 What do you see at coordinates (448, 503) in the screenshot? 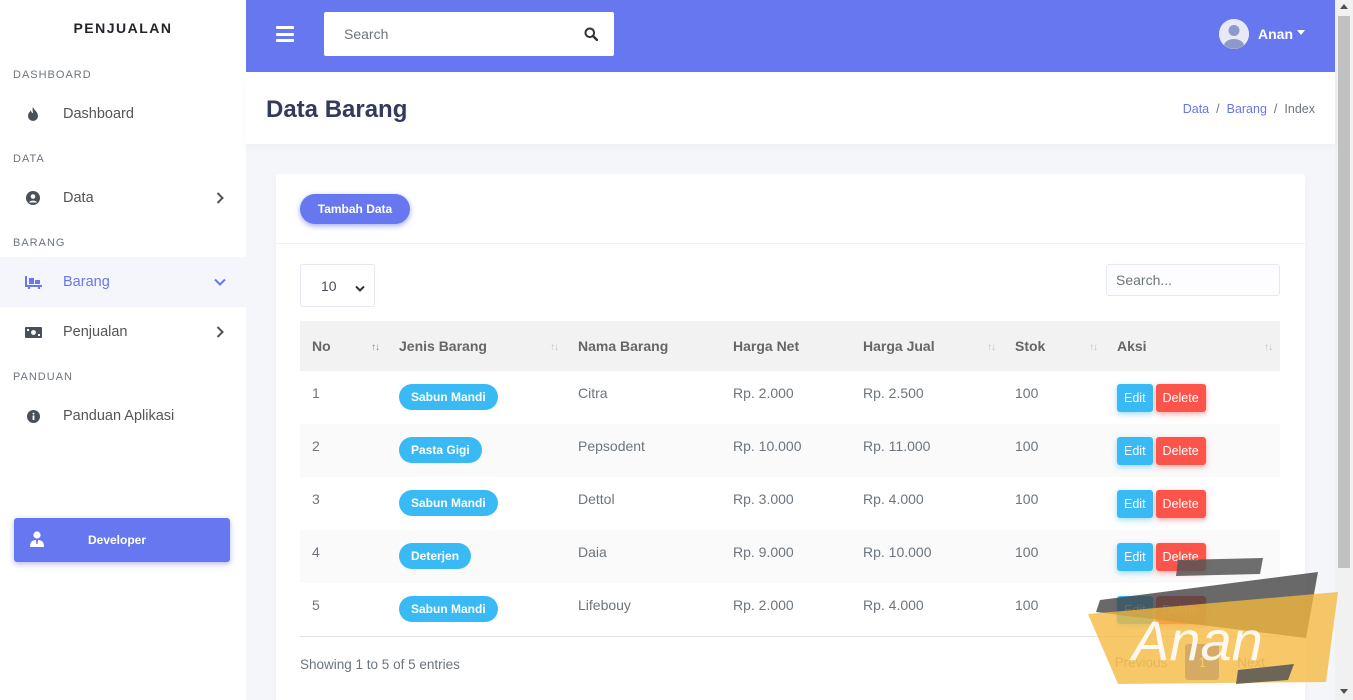
I see `jenis-badge: Sabun Mandi` at bounding box center [448, 503].